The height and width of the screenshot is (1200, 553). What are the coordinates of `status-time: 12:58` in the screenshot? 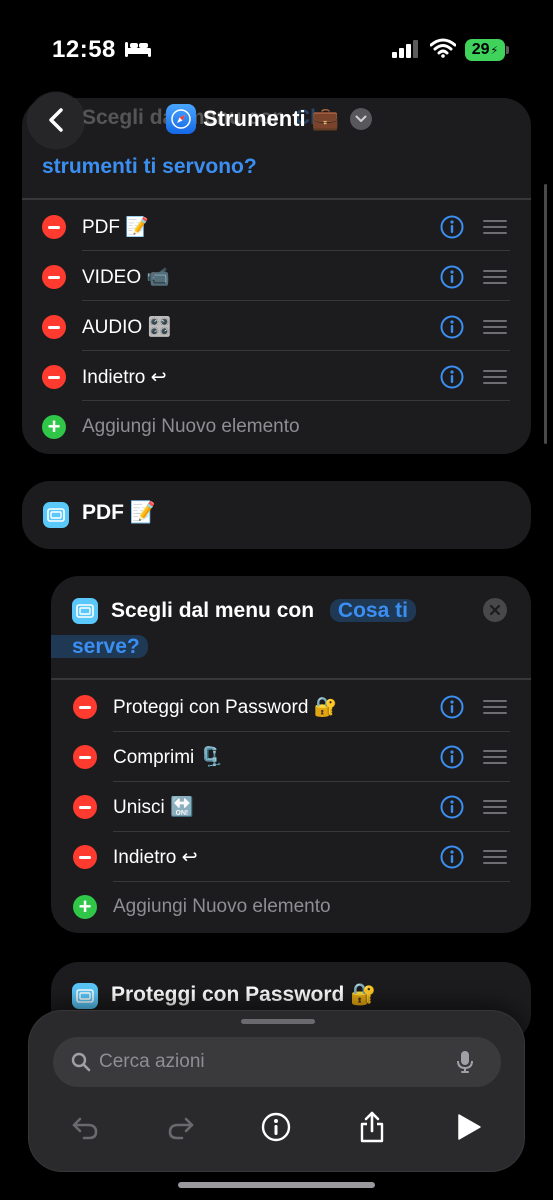 It's located at (84, 49).